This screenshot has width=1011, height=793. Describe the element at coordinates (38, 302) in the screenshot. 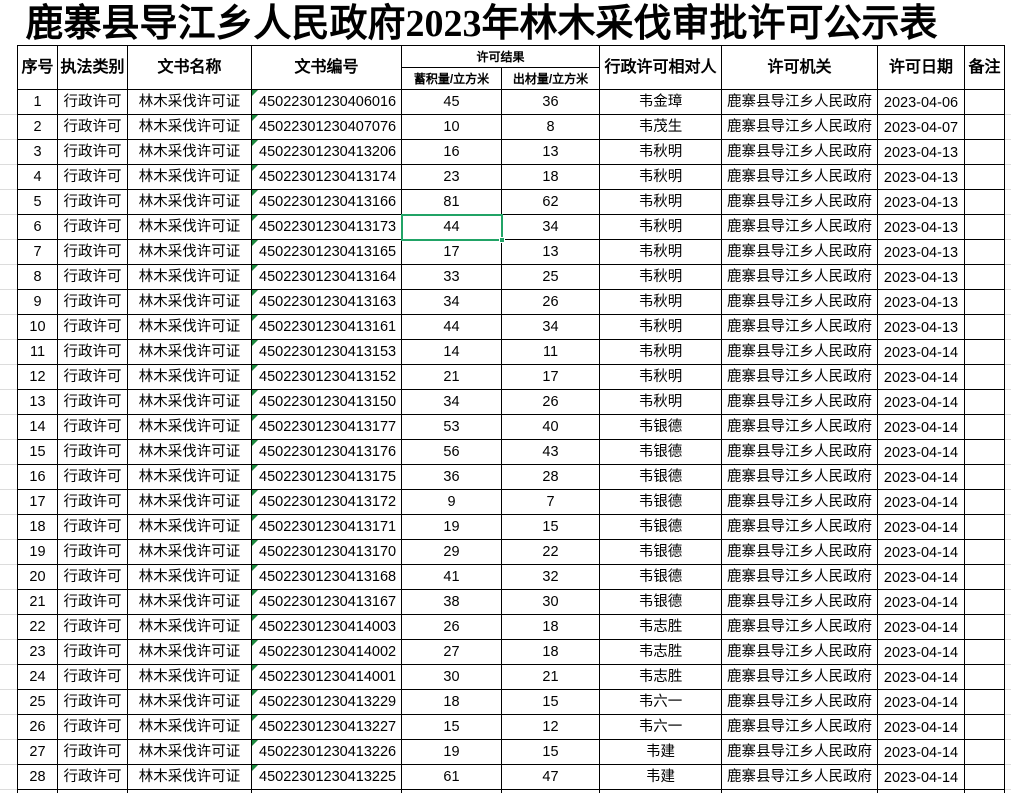

I see `cell-seq: 9` at that location.